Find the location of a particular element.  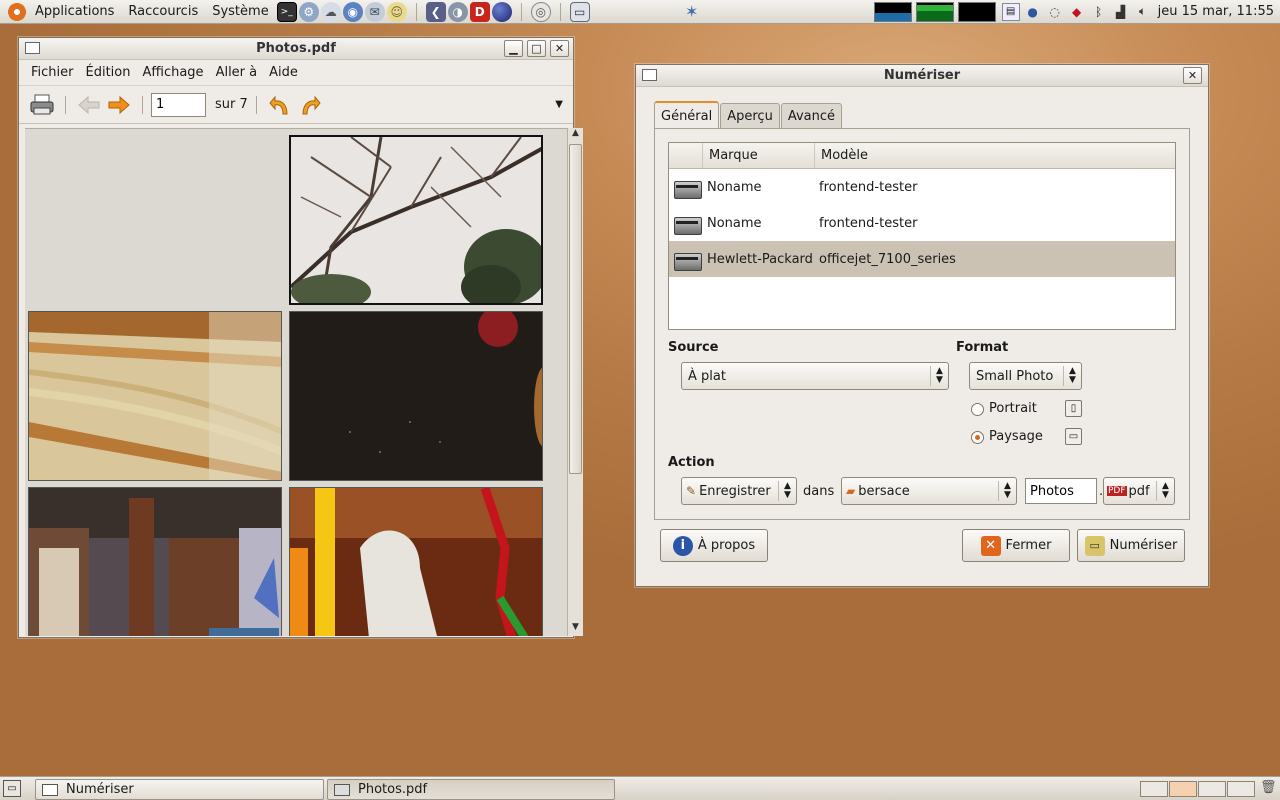

toolbar-separator is located at coordinates (142, 104).